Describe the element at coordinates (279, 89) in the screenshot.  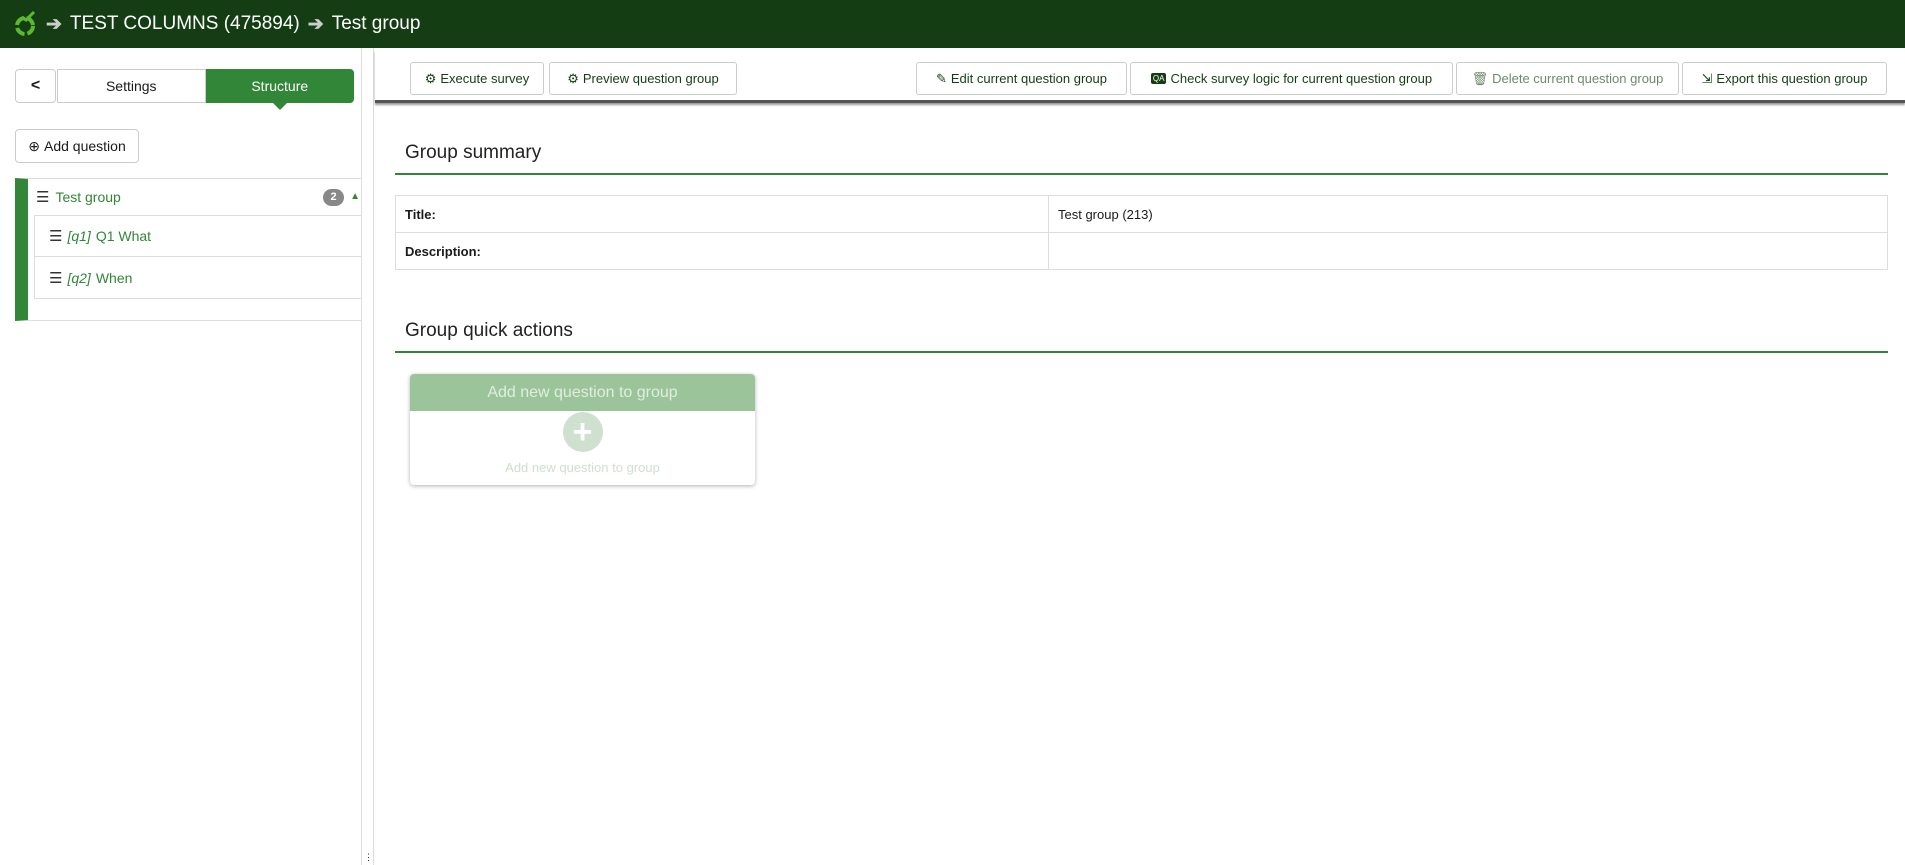
I see `tab-structure: Structure` at that location.